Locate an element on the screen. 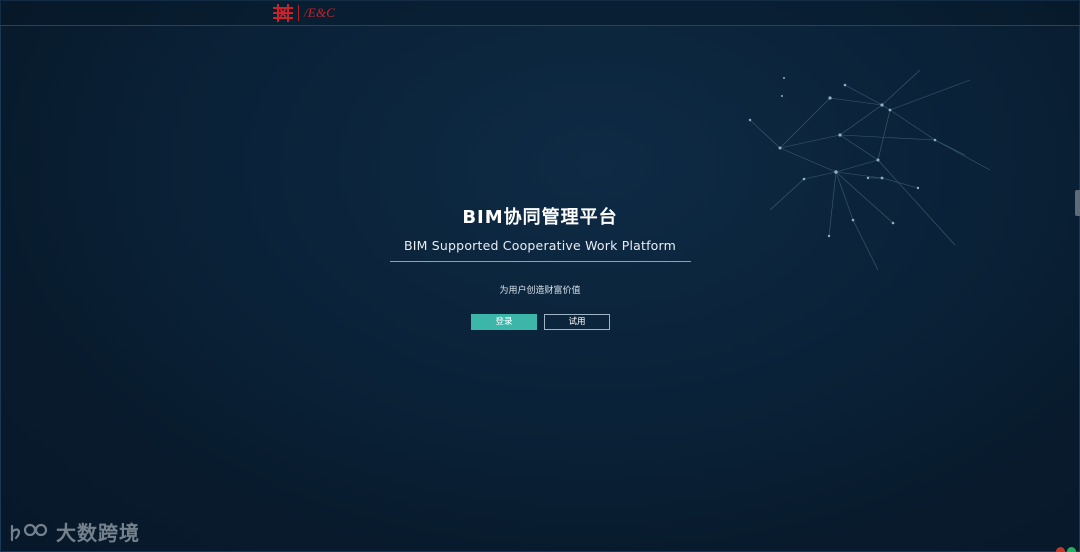  side-scroll-handle is located at coordinates (1077, 203).